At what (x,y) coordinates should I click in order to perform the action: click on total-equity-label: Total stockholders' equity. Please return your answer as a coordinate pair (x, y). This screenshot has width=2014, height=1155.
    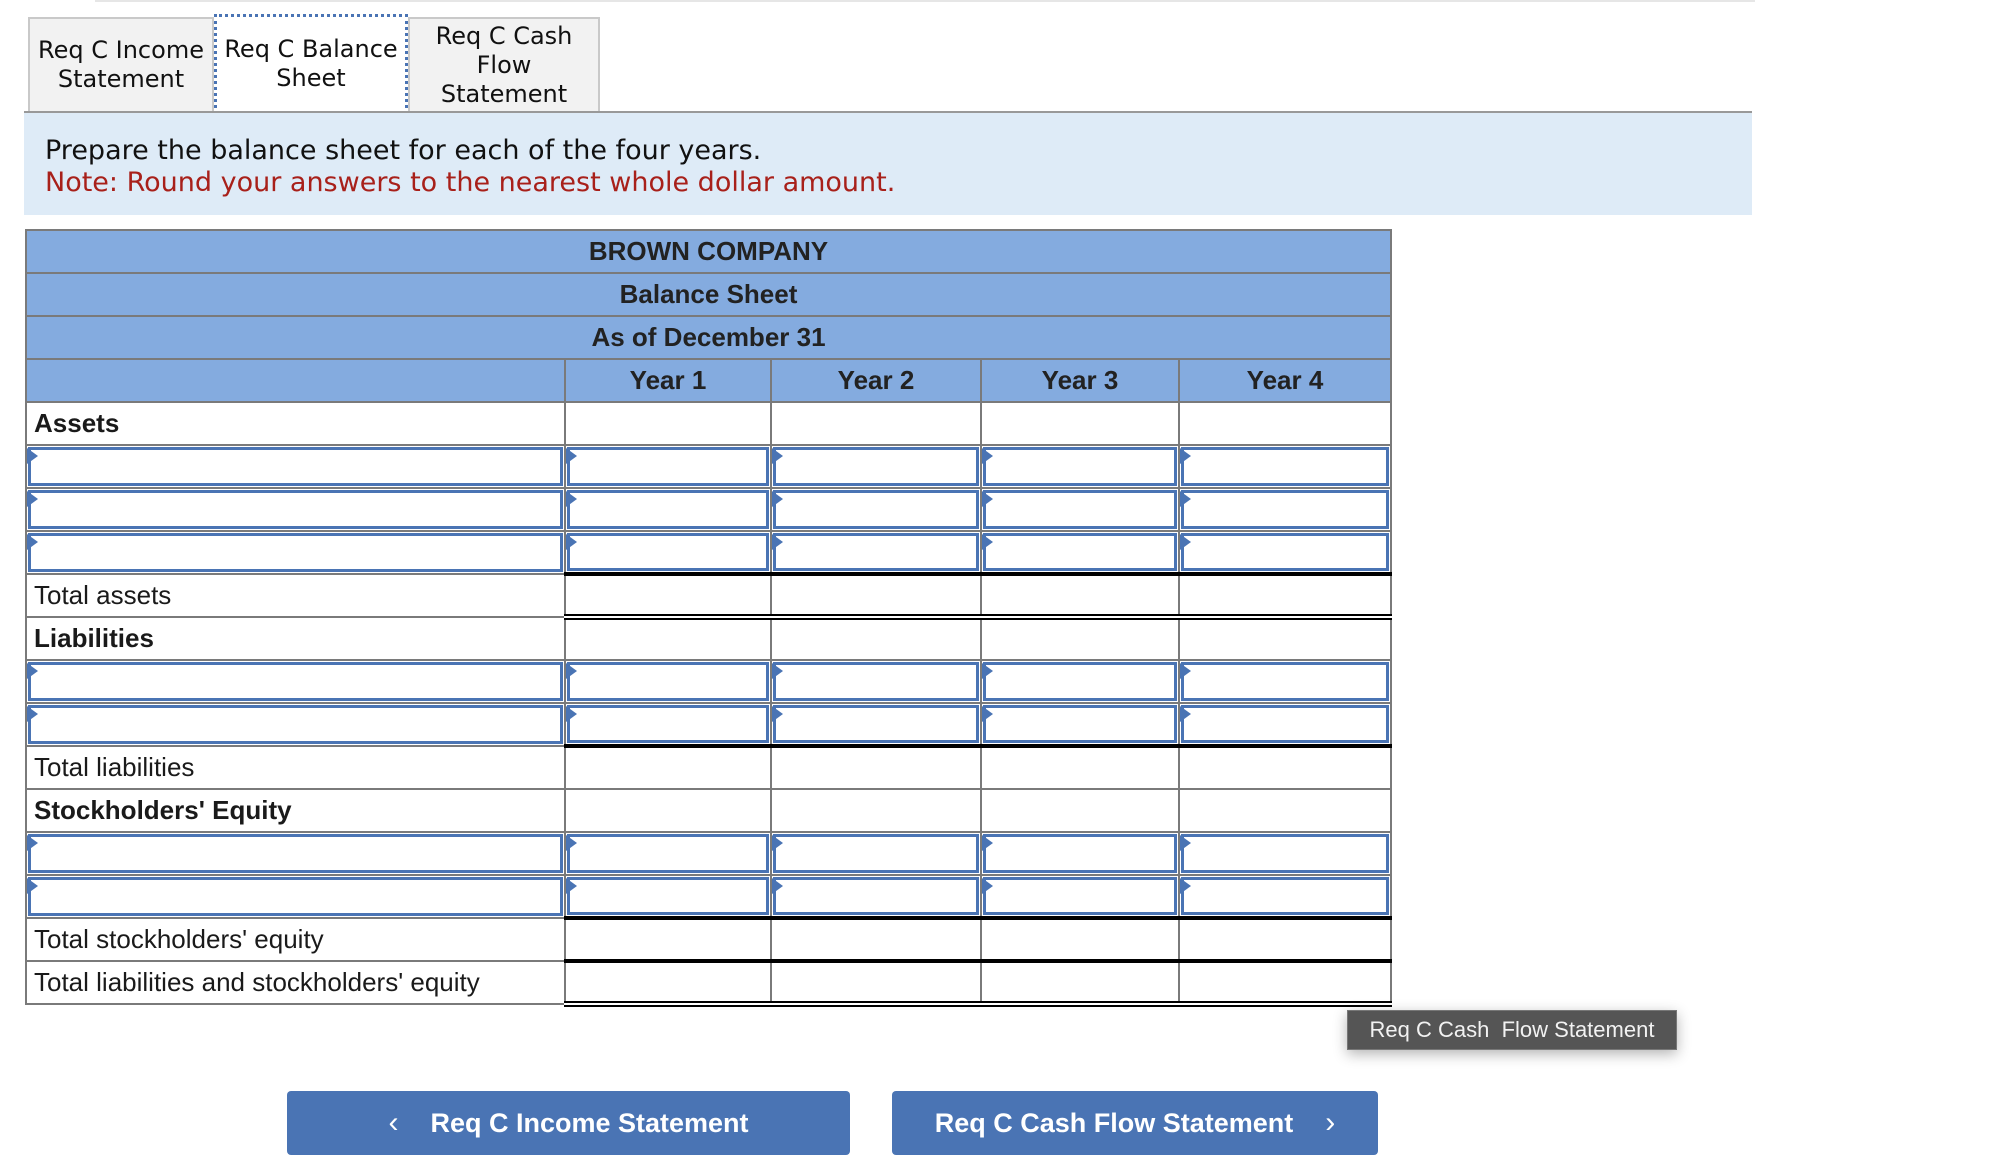
    Looking at the image, I should click on (295, 939).